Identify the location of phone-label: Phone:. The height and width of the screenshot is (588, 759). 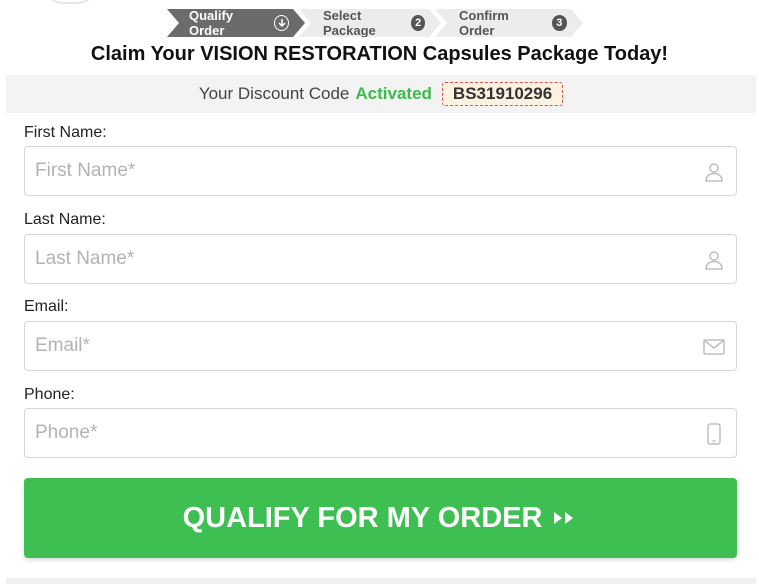
(49, 394).